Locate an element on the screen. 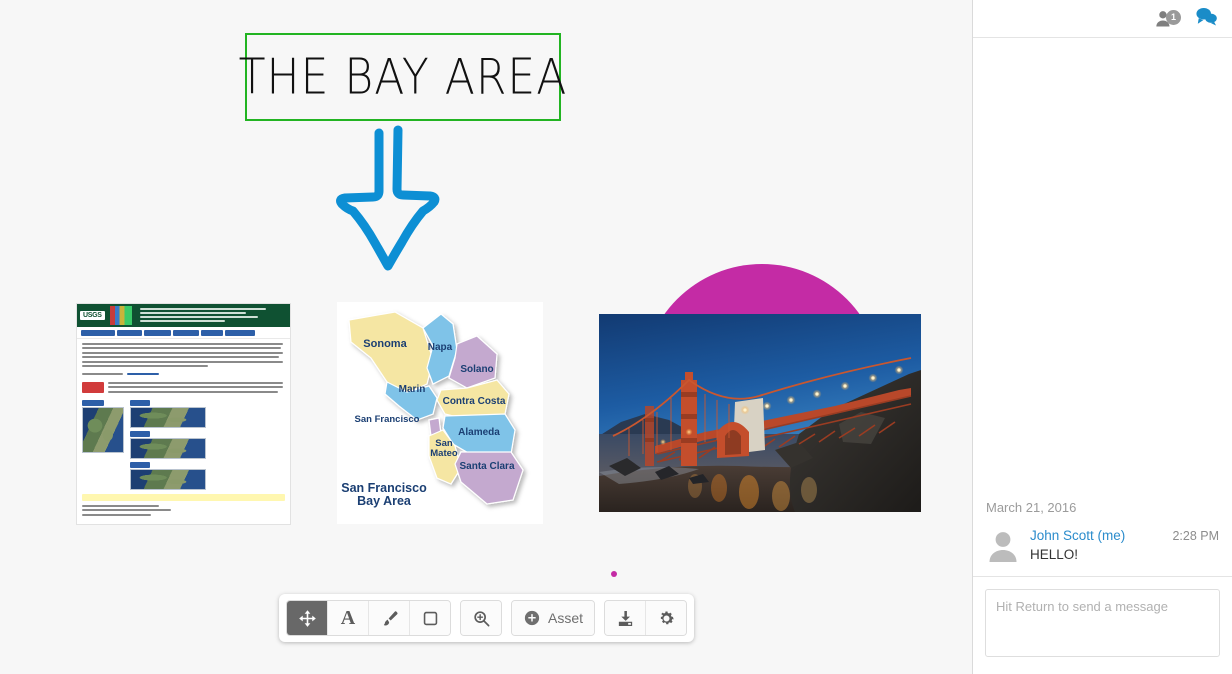  chat-composer is located at coordinates (1102, 625).